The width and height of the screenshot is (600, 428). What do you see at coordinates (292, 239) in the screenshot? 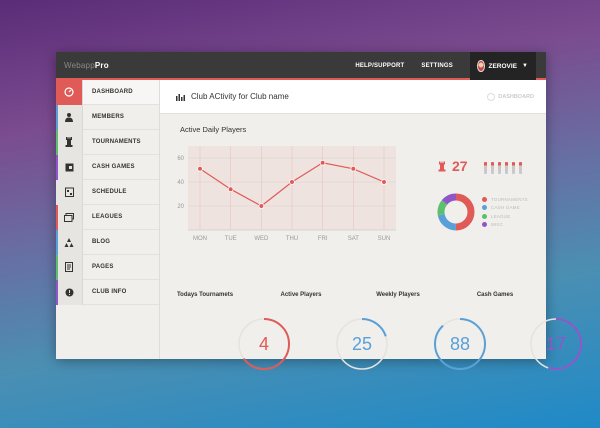
I see `x-tick-label: THU` at bounding box center [292, 239].